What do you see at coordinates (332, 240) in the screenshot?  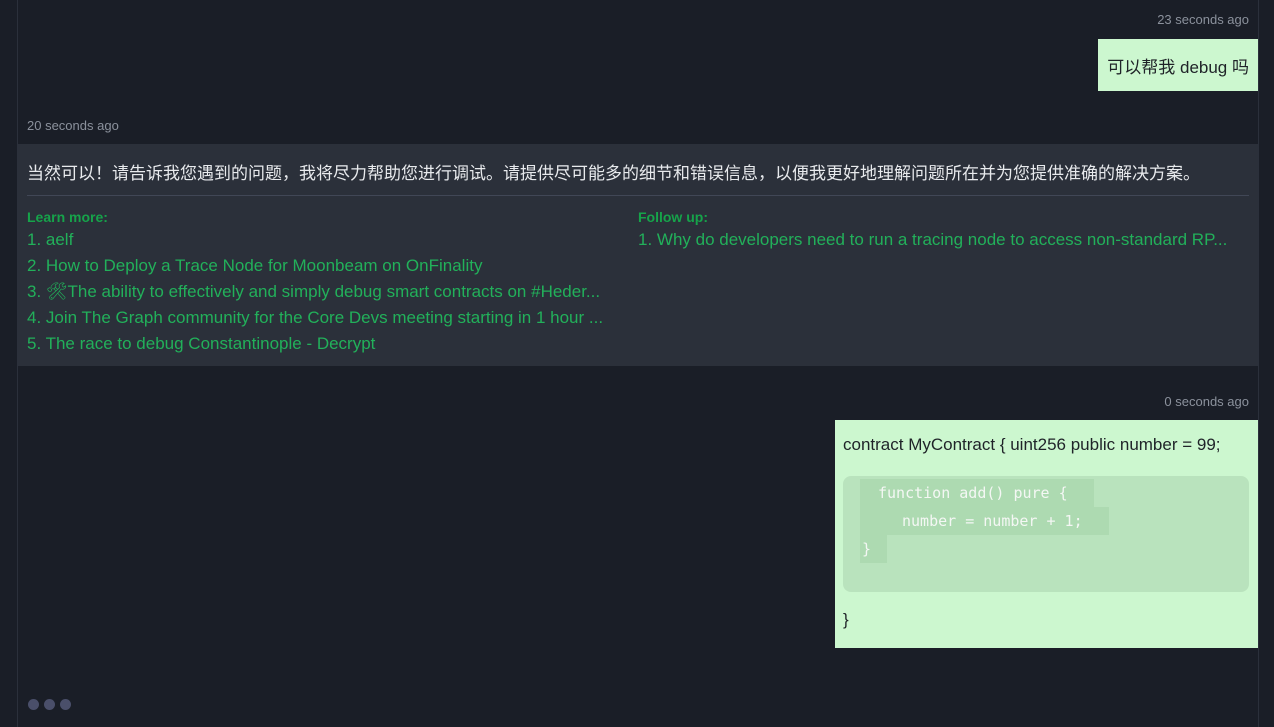 I see `learn-more-link: 1. aelf` at bounding box center [332, 240].